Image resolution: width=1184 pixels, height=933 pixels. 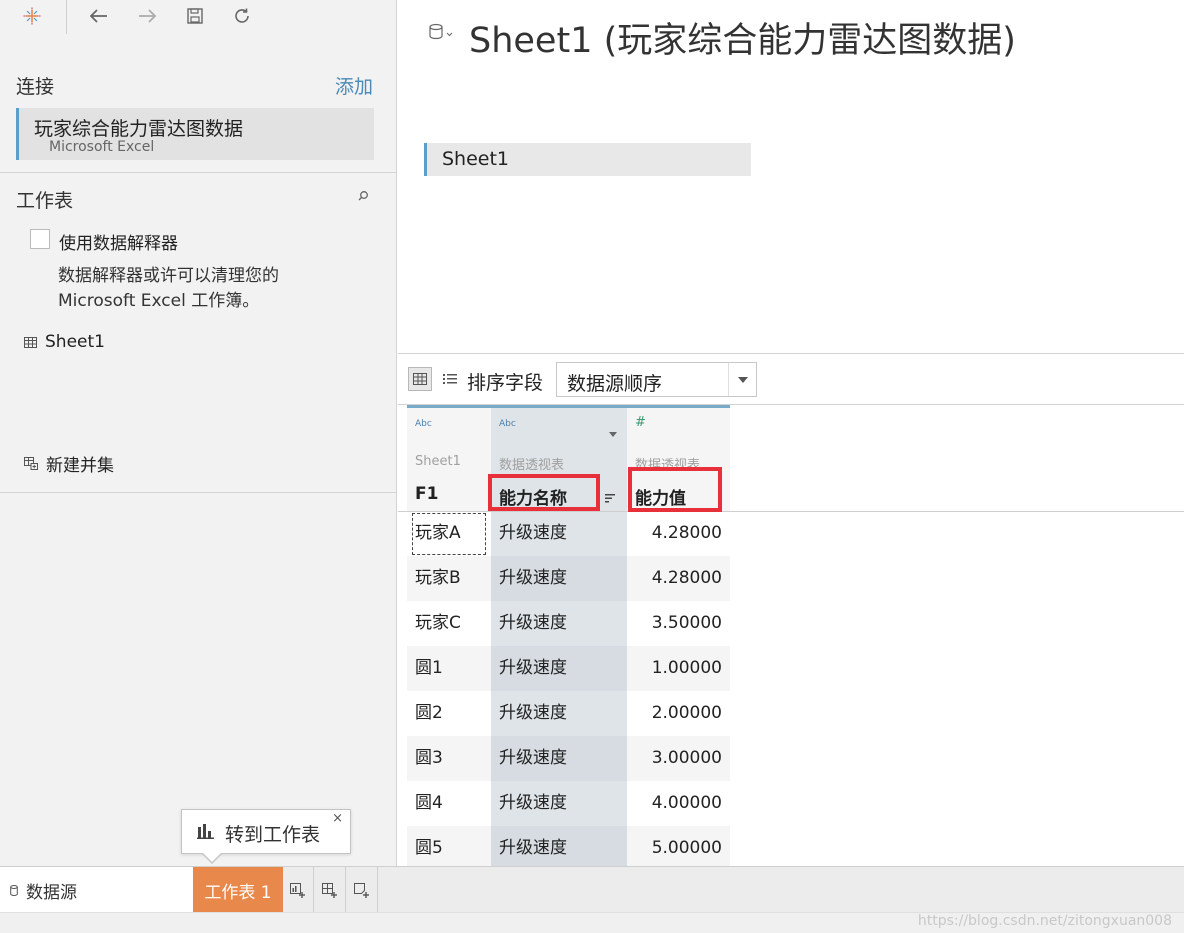 I want to click on canvas-table-label: Sheet1, so click(x=476, y=159).